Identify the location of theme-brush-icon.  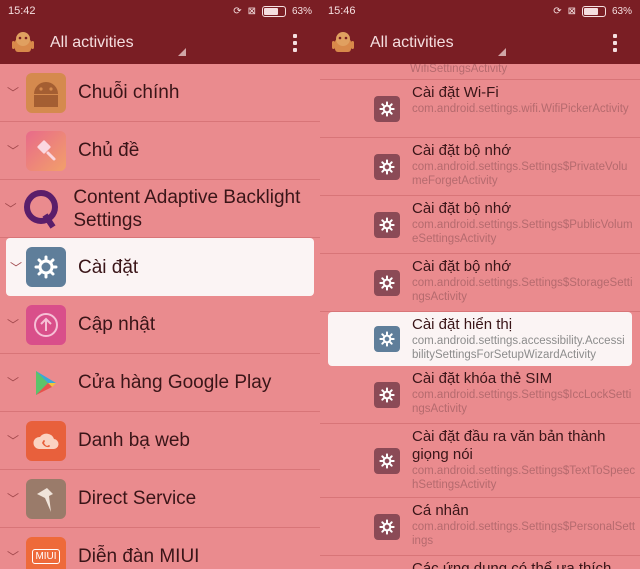
(46, 150).